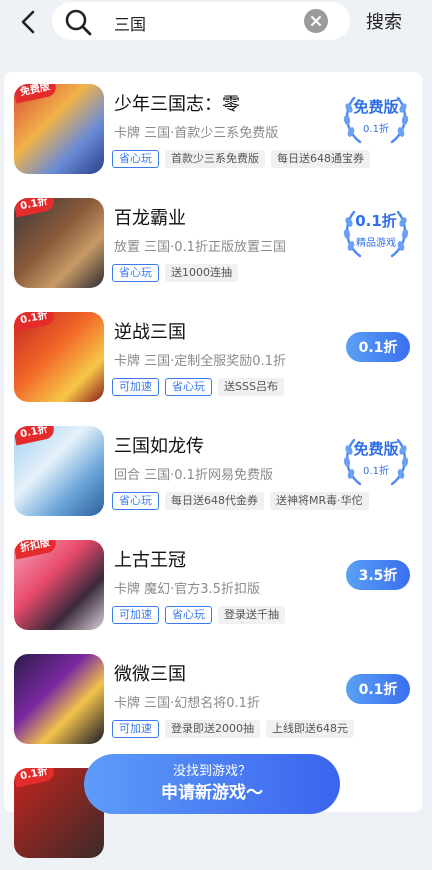 The width and height of the screenshot is (432, 870). I want to click on game-tags: 省心玩 送1000连抽, so click(175, 273).